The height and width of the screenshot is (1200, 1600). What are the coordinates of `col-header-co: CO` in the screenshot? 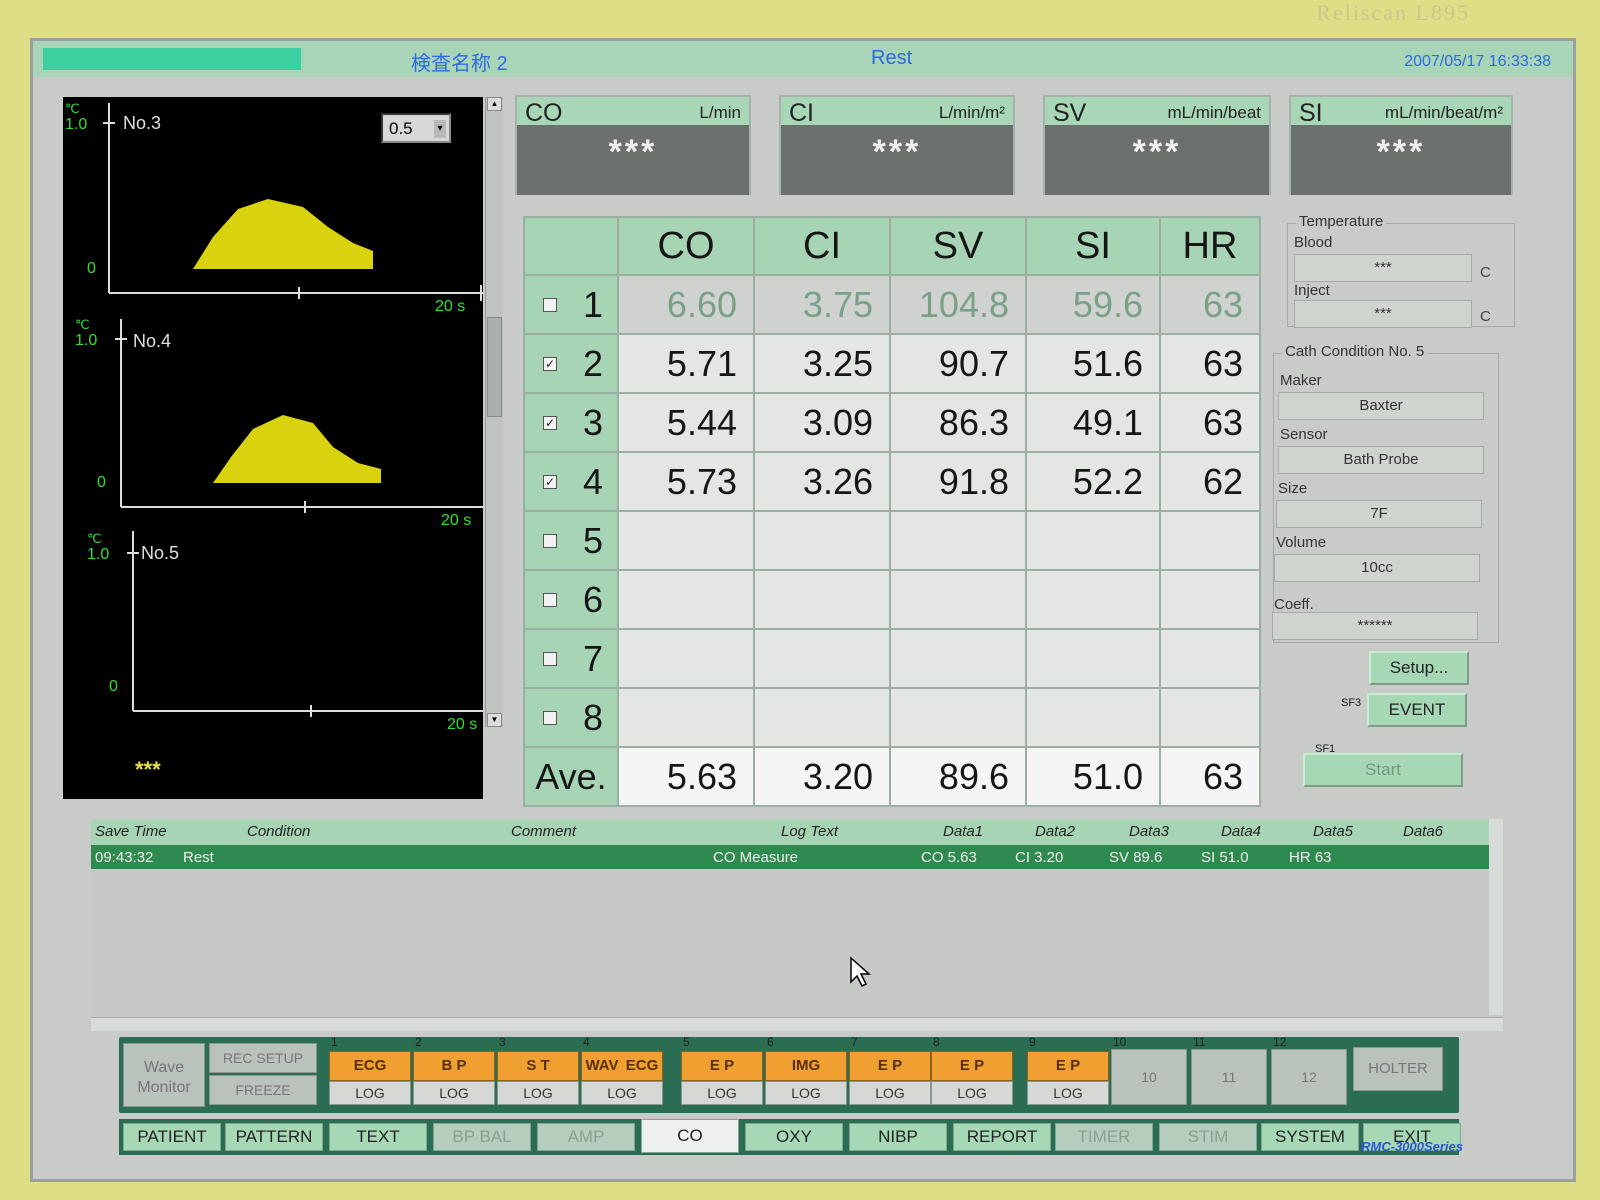 It's located at (686, 246).